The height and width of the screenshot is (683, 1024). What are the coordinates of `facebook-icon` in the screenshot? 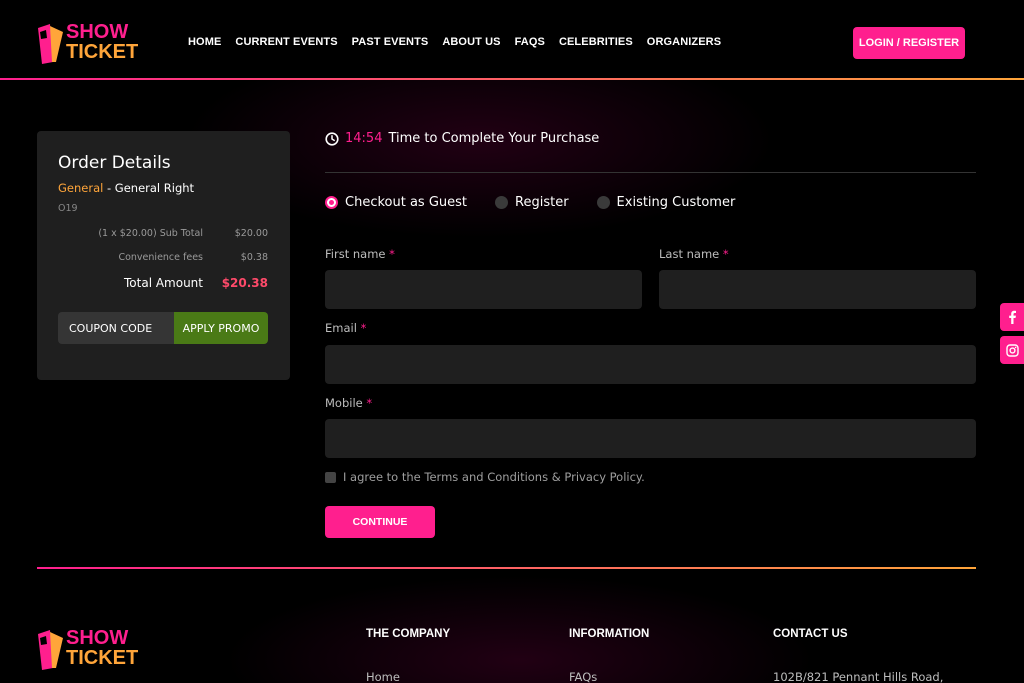 It's located at (1012, 317).